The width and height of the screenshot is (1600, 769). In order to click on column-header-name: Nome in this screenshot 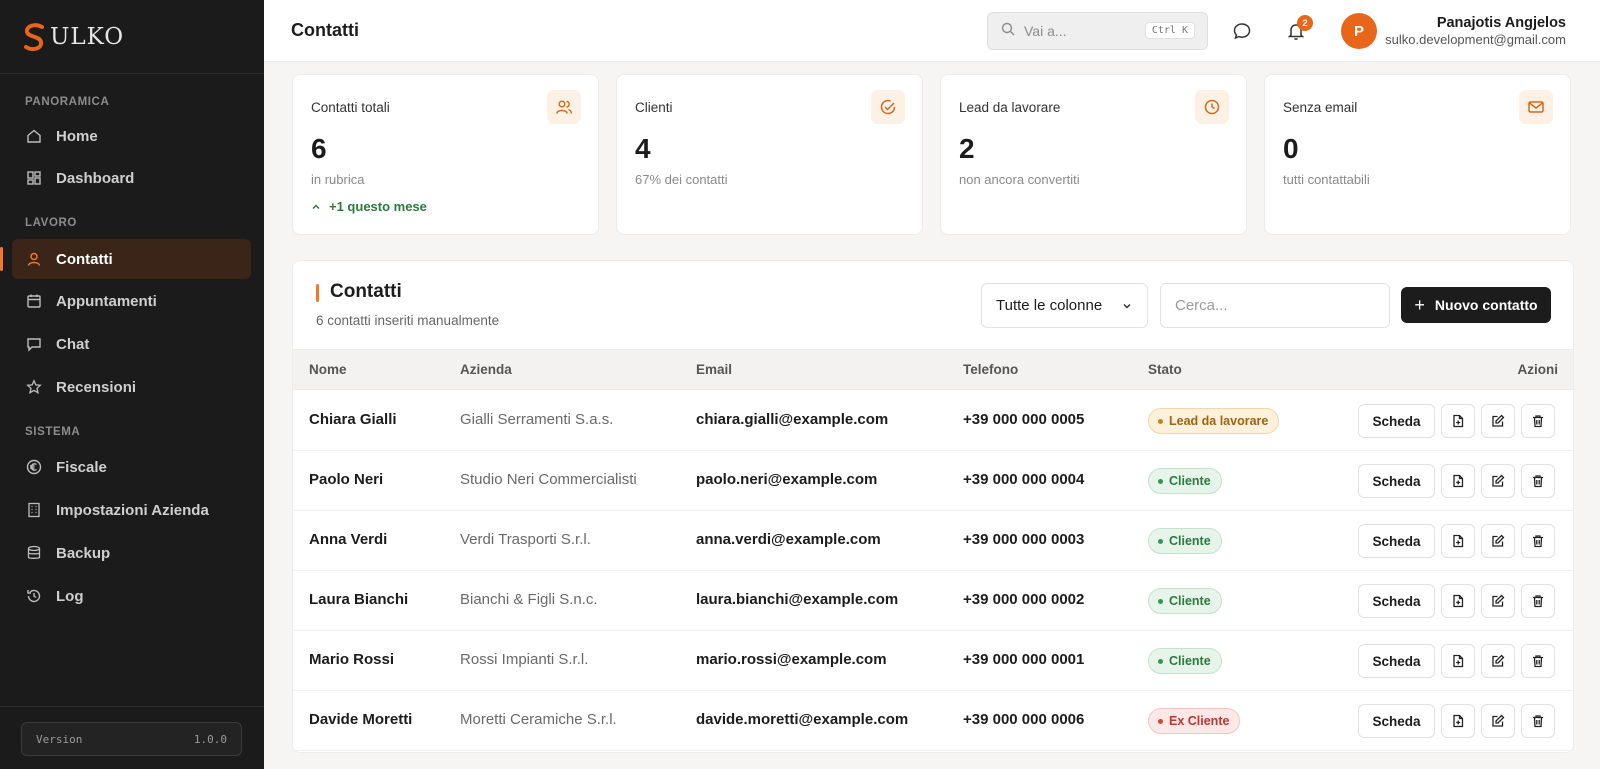, I will do `click(328, 369)`.